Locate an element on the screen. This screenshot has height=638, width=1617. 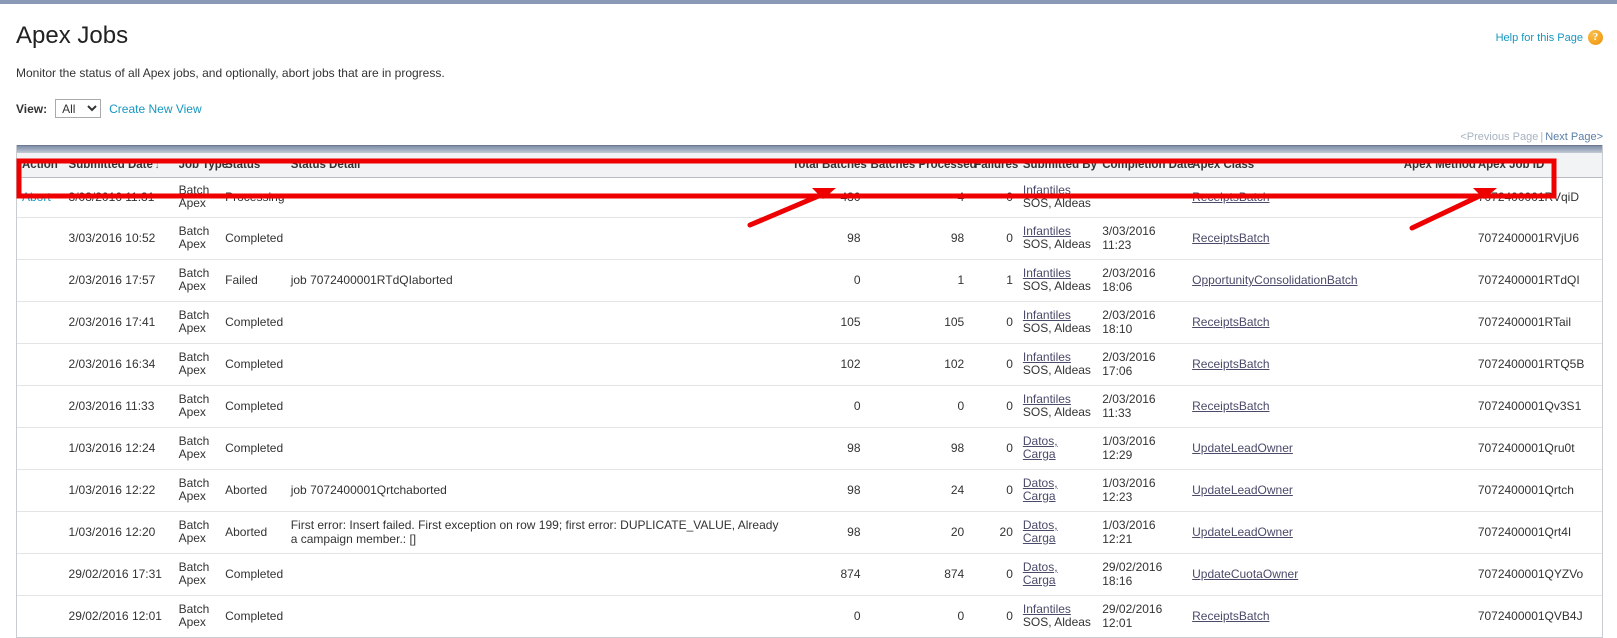
job-type-value-line2: Apex is located at coordinates (192, 203).